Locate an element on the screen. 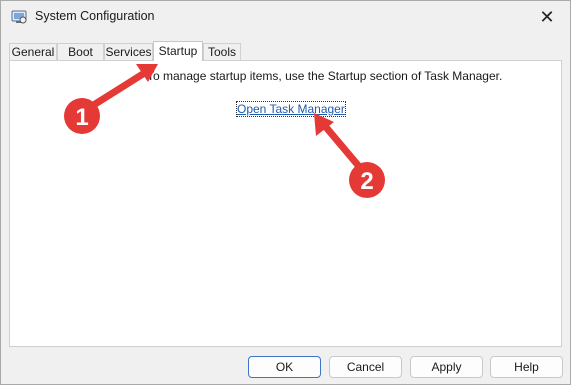 This screenshot has width=571, height=385. tab-boot: Boot is located at coordinates (80, 51).